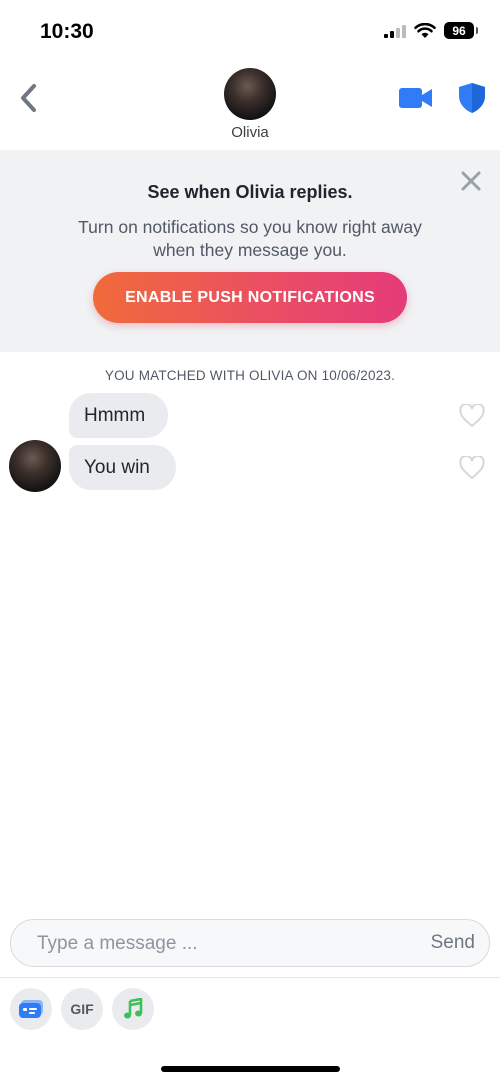 Image resolution: width=500 pixels, height=1083 pixels. What do you see at coordinates (250, 297) in the screenshot?
I see `enable-push-notifications-button: ENABLE PUSH NOTIFICATIONS` at bounding box center [250, 297].